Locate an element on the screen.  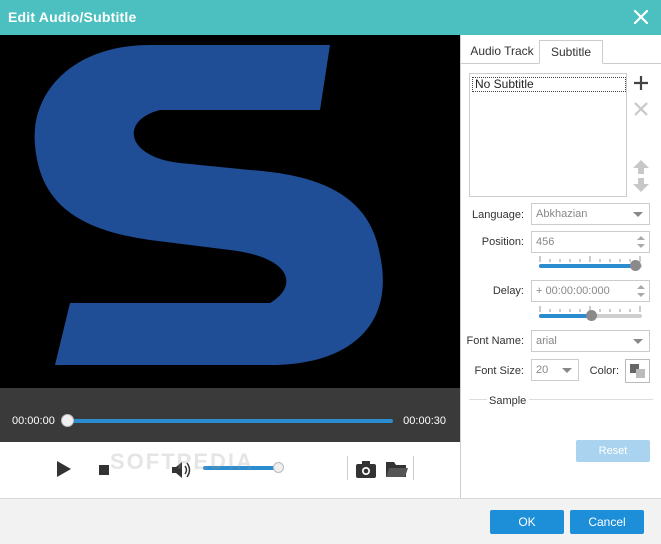
volume-slider is located at coordinates (241, 468).